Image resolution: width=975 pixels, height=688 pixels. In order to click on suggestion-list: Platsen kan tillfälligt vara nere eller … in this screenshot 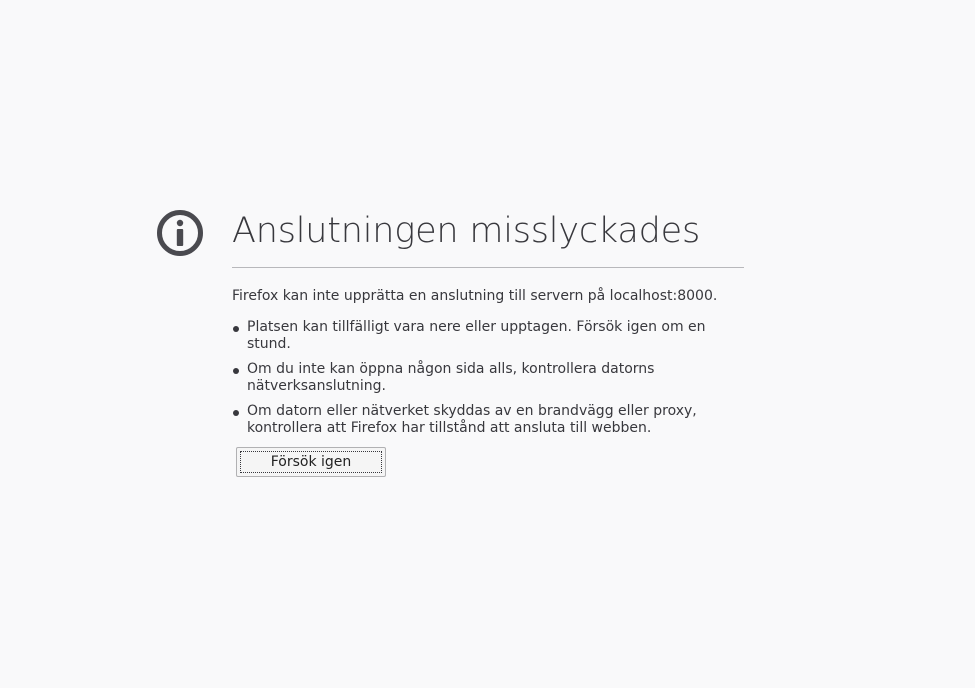, I will do `click(488, 378)`.